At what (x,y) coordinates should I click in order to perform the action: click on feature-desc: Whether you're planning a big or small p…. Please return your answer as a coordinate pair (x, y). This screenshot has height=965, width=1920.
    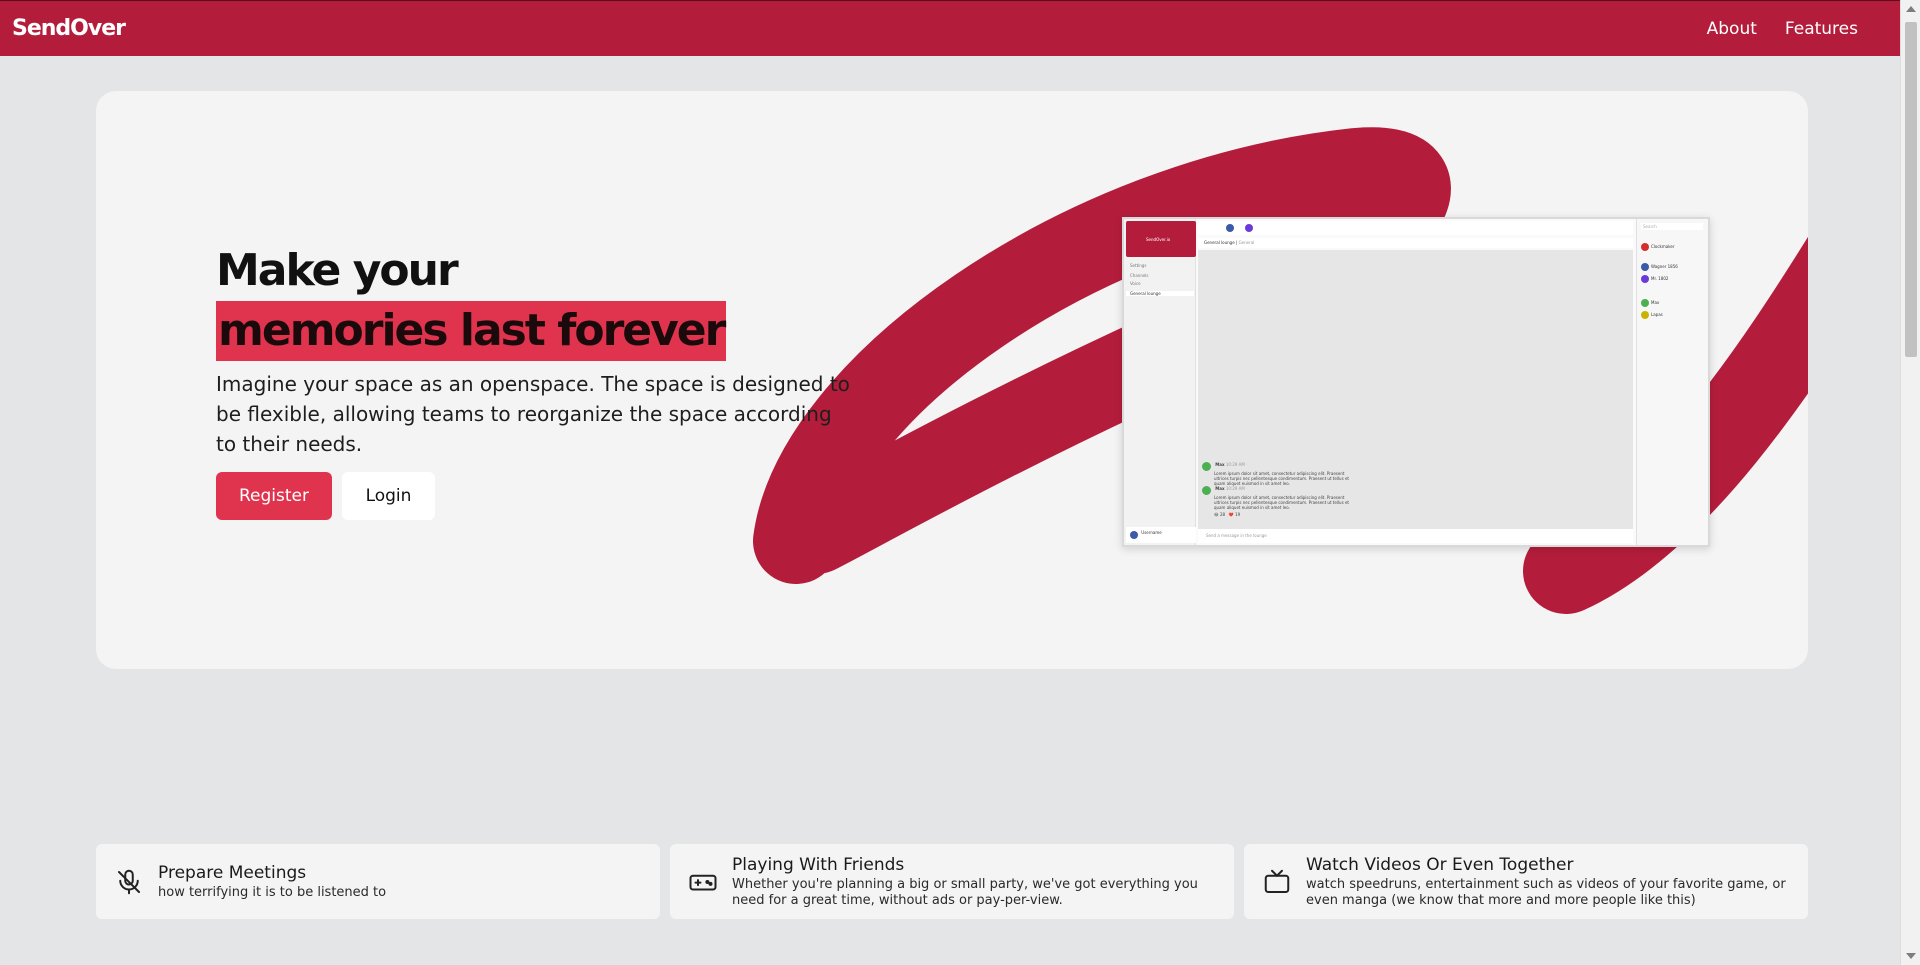
    Looking at the image, I should click on (965, 892).